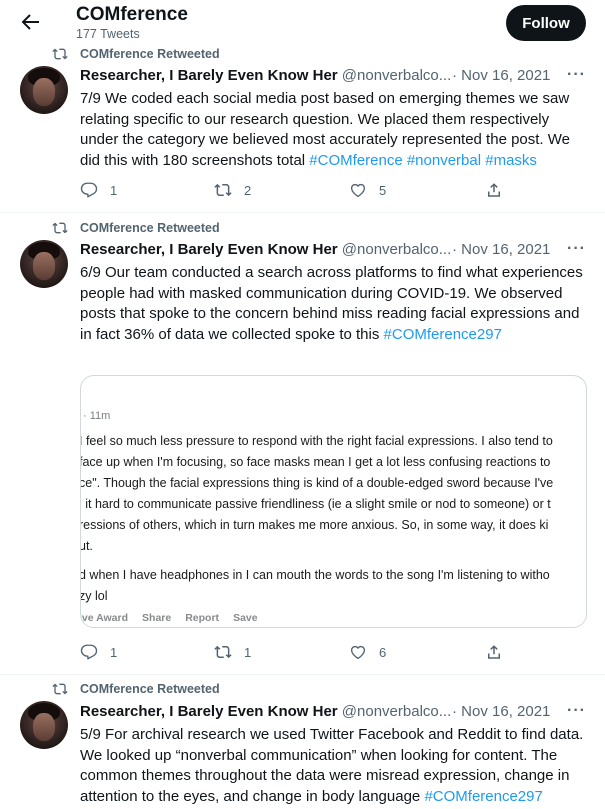 This screenshot has height=809, width=605. I want to click on back-arrow-icon, so click(30, 22).